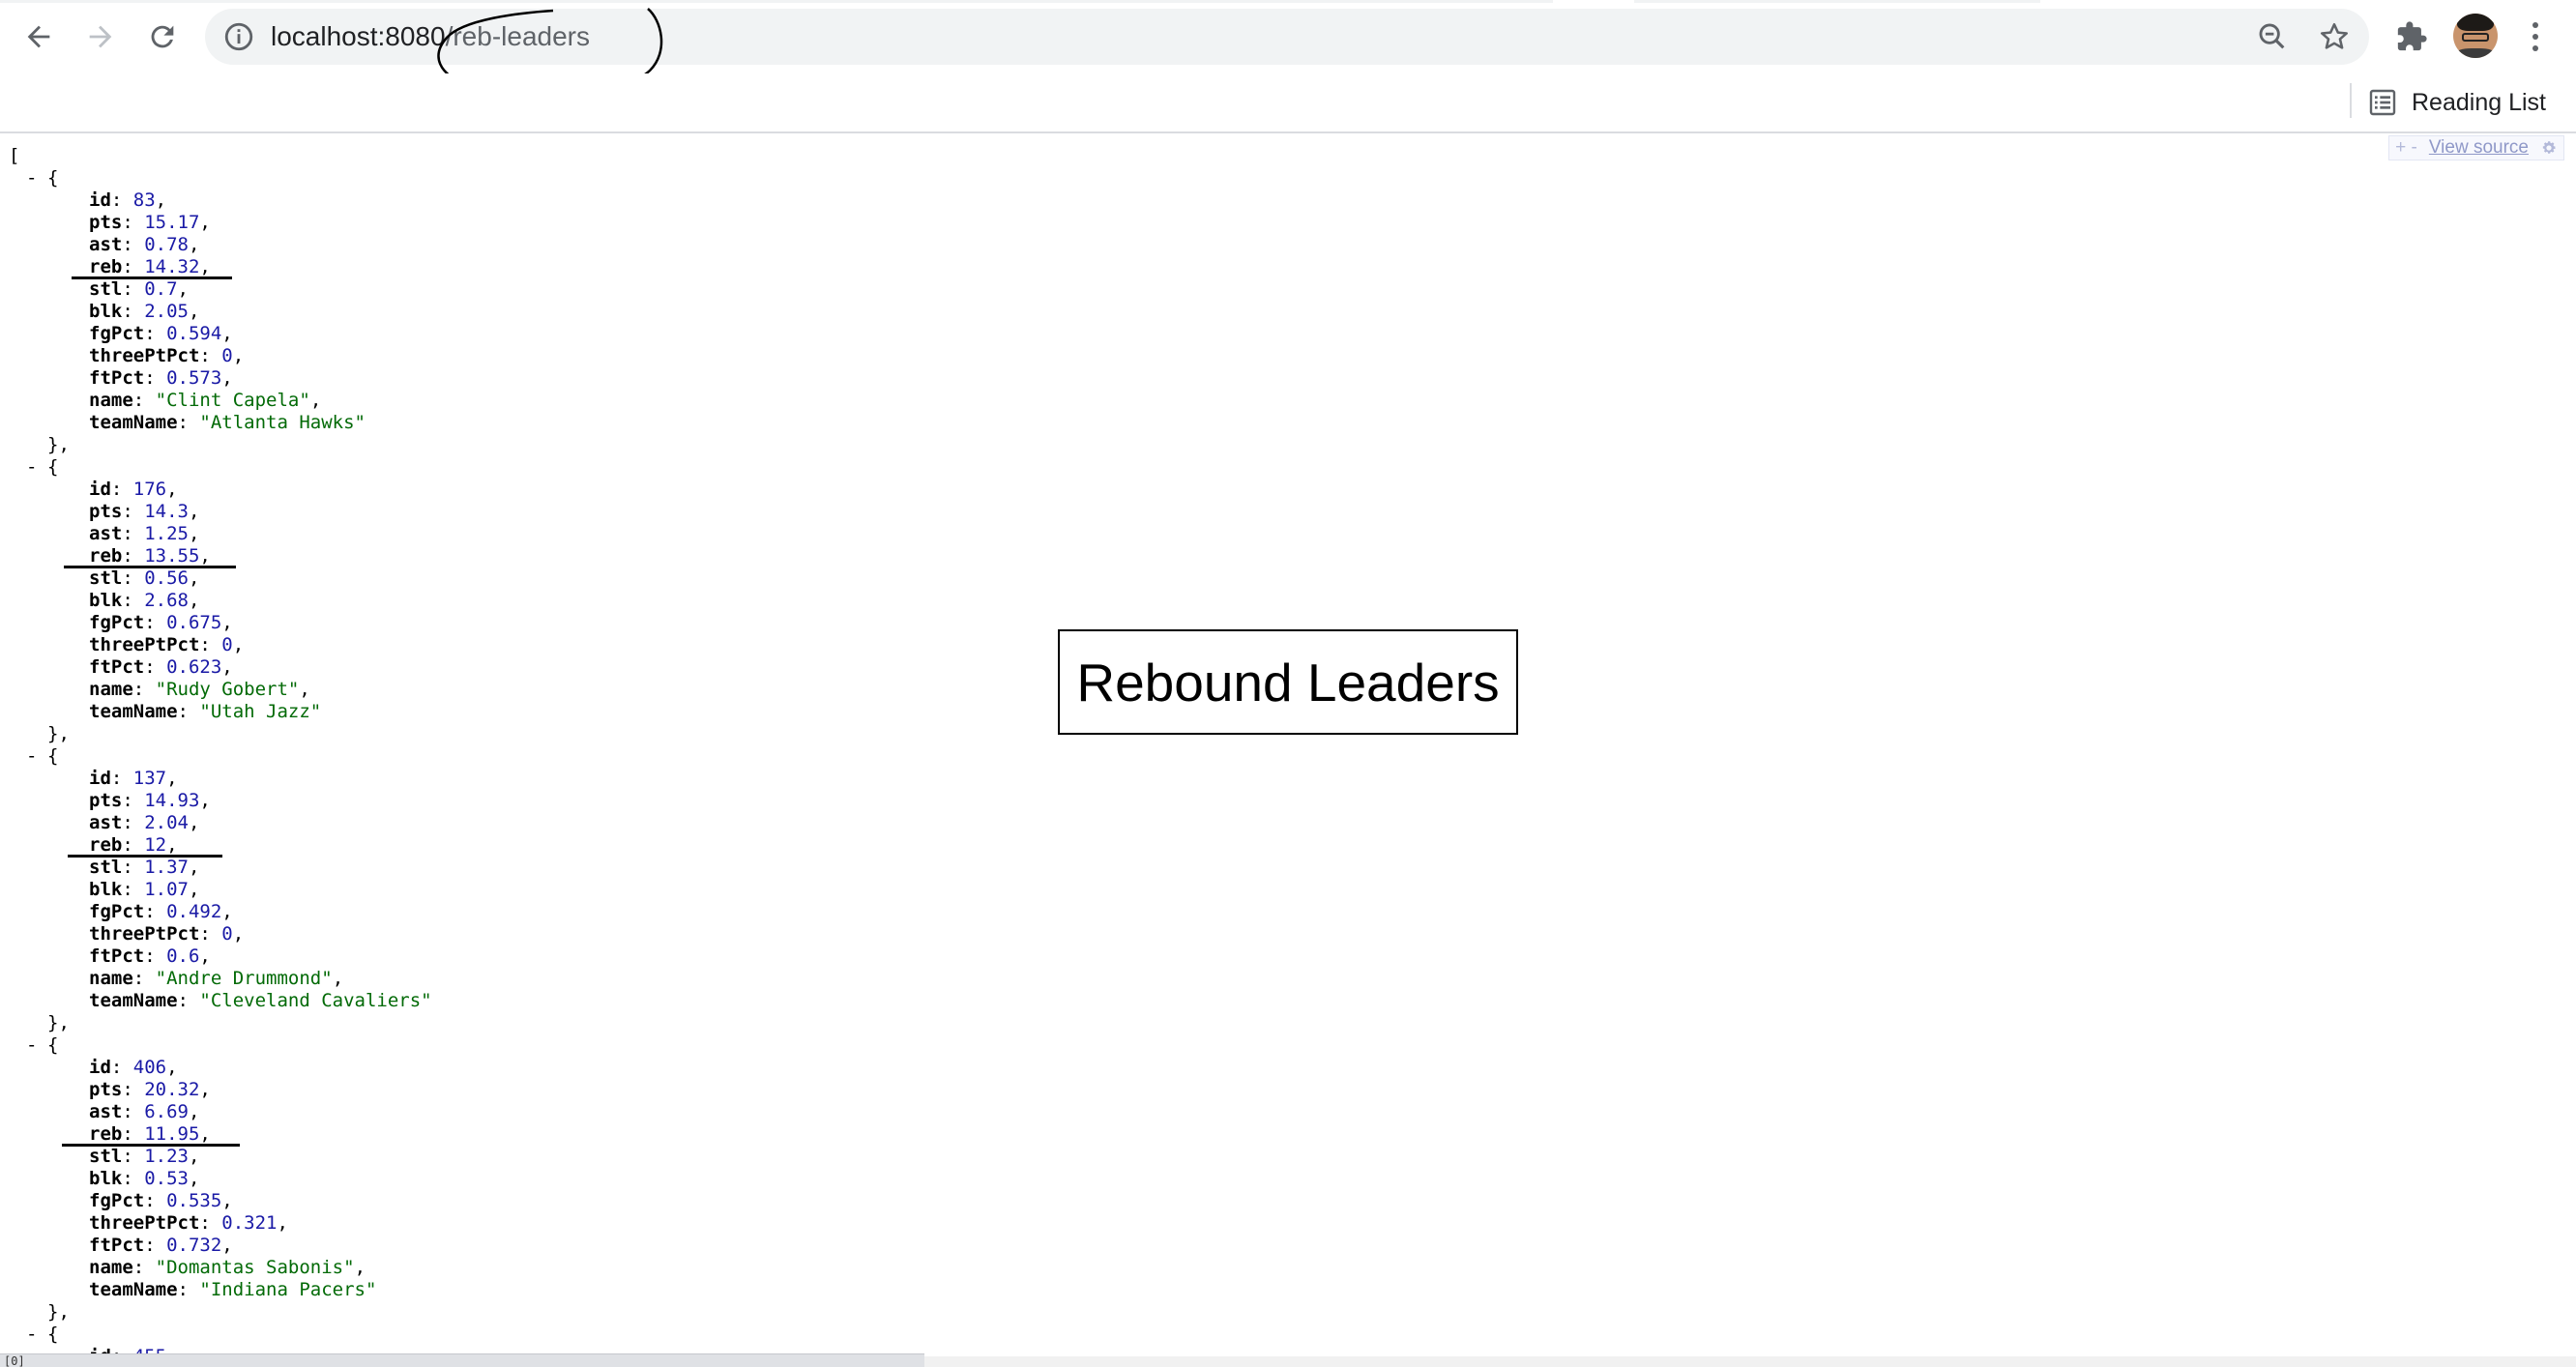  Describe the element at coordinates (149, 1067) in the screenshot. I see `json-value: 406` at that location.